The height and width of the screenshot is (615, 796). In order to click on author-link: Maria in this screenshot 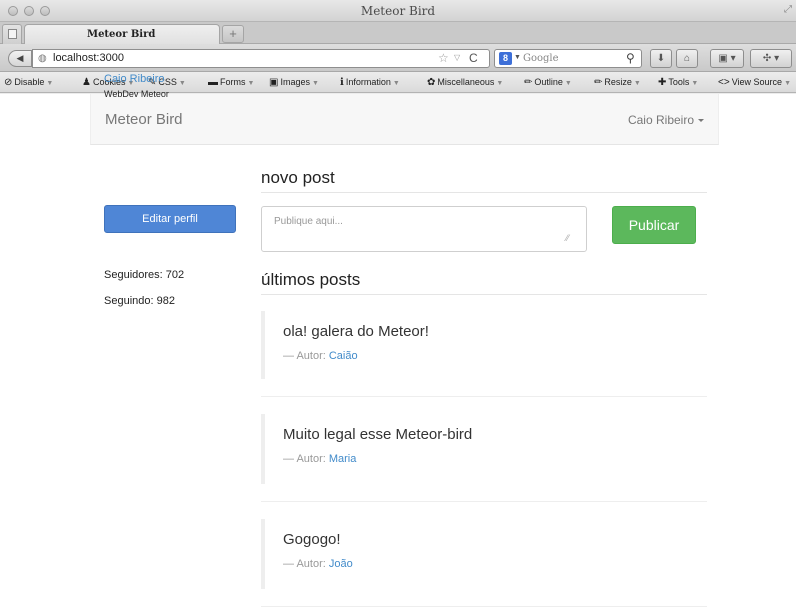, I will do `click(343, 459)`.